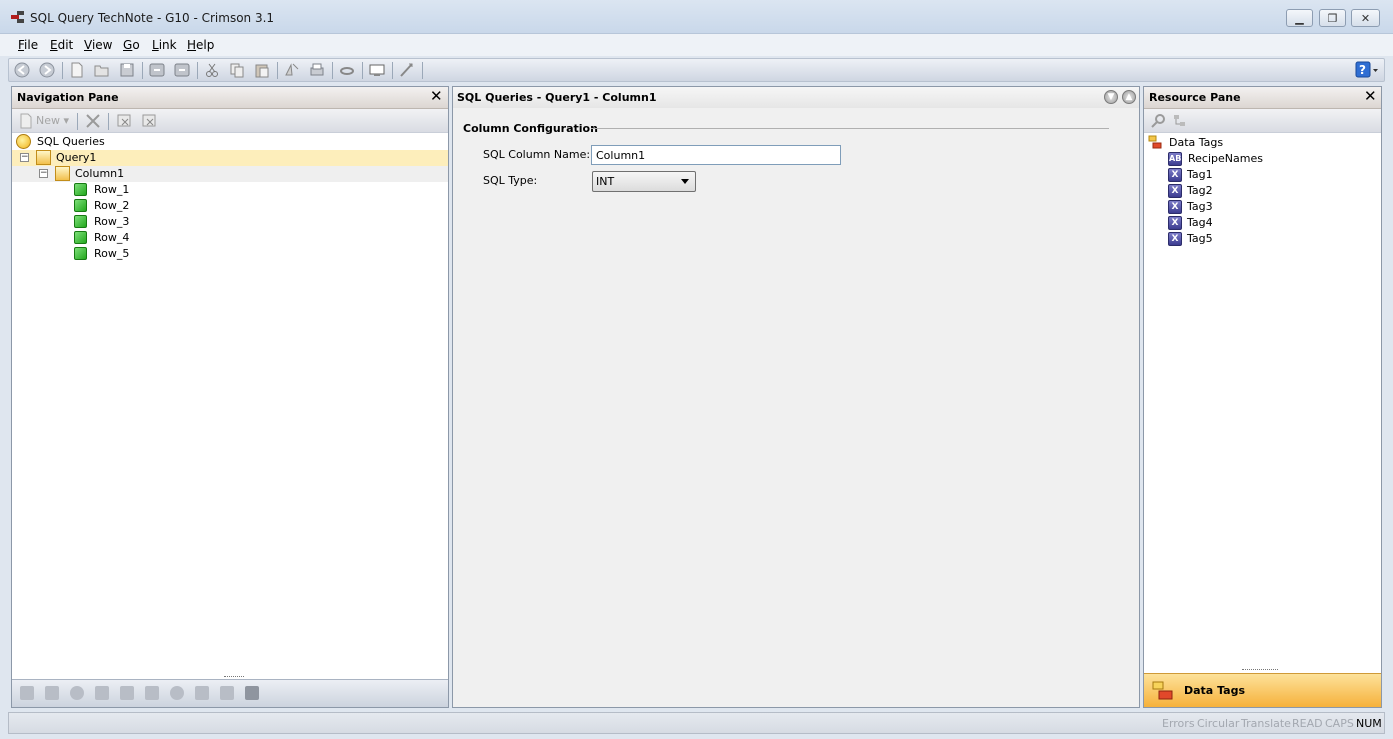 The width and height of the screenshot is (1393, 739). What do you see at coordinates (1162, 690) in the screenshot?
I see `data-tags-tab-icon` at bounding box center [1162, 690].